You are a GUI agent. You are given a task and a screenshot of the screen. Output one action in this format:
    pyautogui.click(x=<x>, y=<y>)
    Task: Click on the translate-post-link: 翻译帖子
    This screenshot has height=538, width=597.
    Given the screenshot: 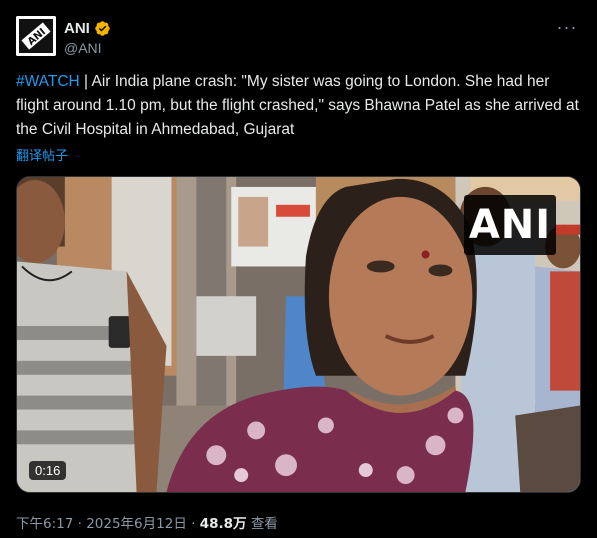 What is the action you would take?
    pyautogui.click(x=42, y=154)
    